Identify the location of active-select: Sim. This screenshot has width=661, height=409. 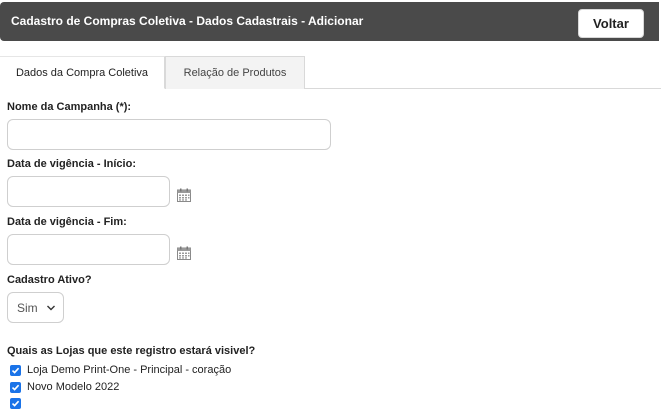
(35, 307).